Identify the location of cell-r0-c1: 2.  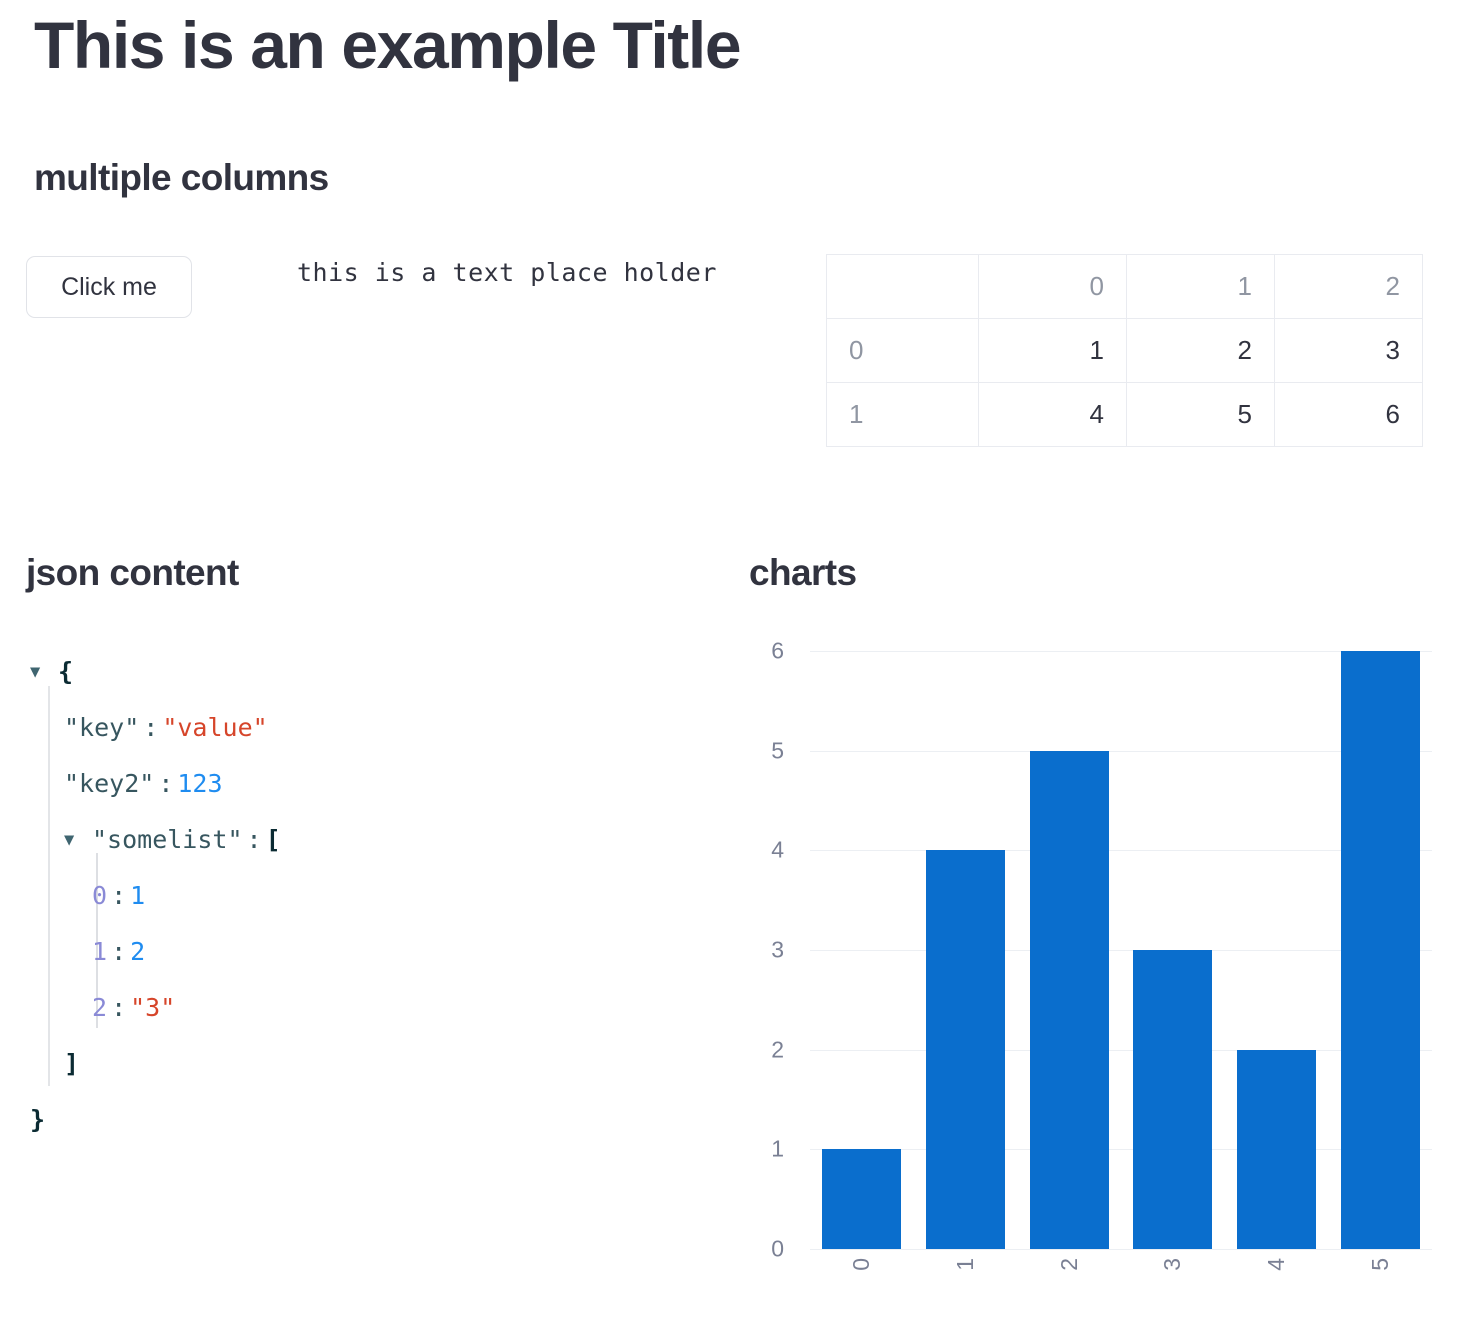
(1200, 350).